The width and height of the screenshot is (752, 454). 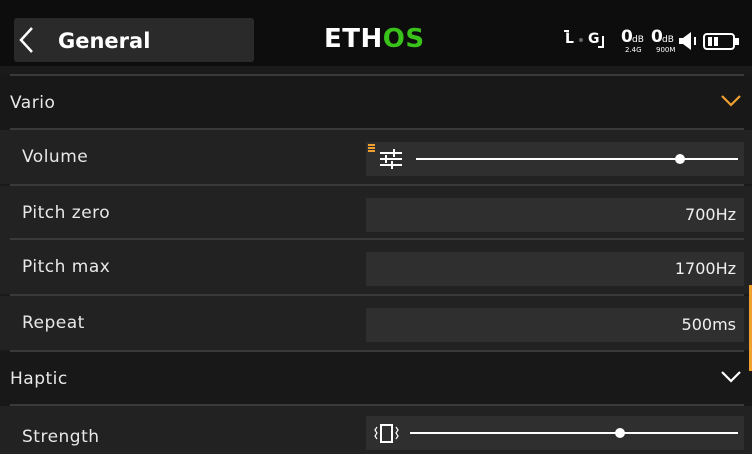 I want to click on volume-control, so click(x=555, y=159).